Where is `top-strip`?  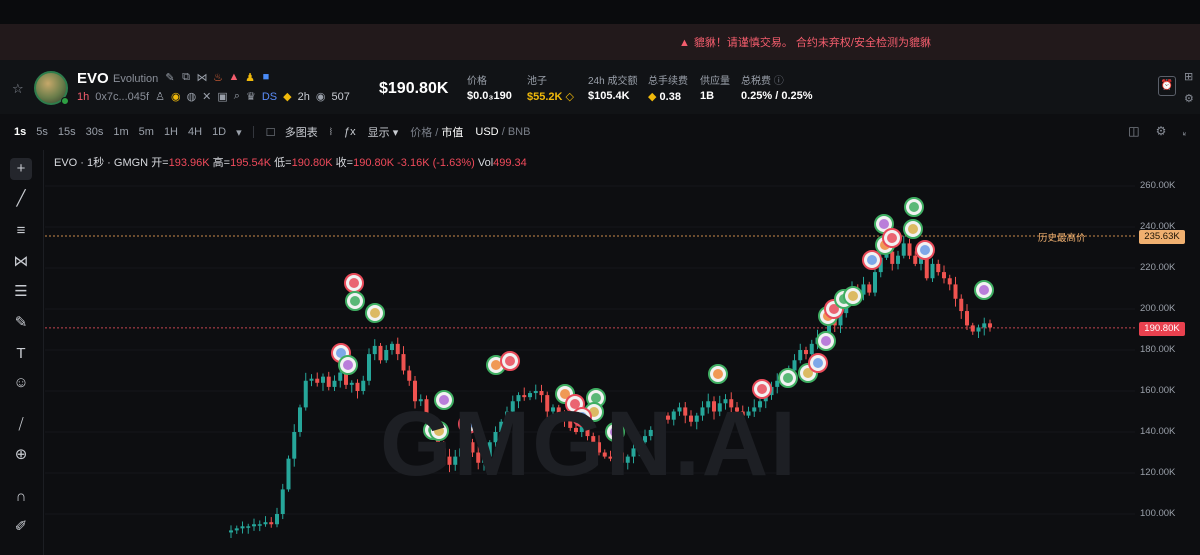 top-strip is located at coordinates (600, 12).